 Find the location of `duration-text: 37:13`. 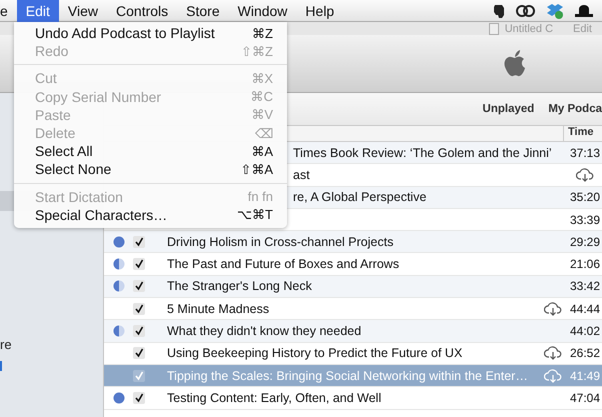

duration-text: 37:13 is located at coordinates (586, 153).